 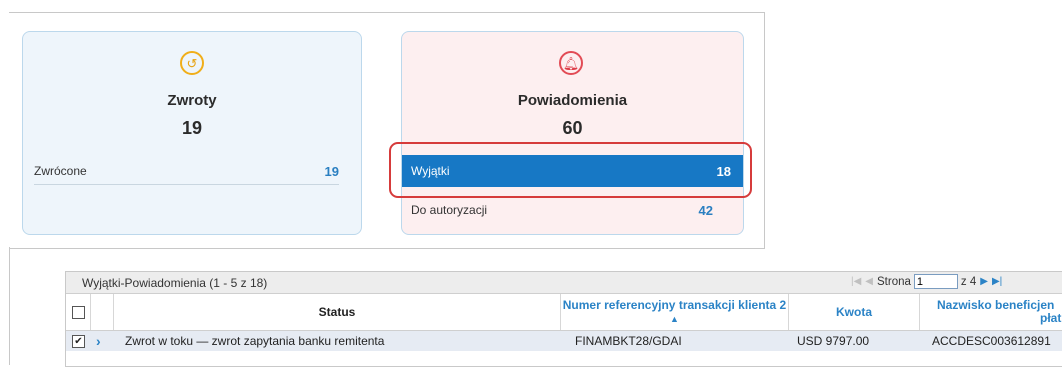 I want to click on prev-page-icon: ◀, so click(x=869, y=281).